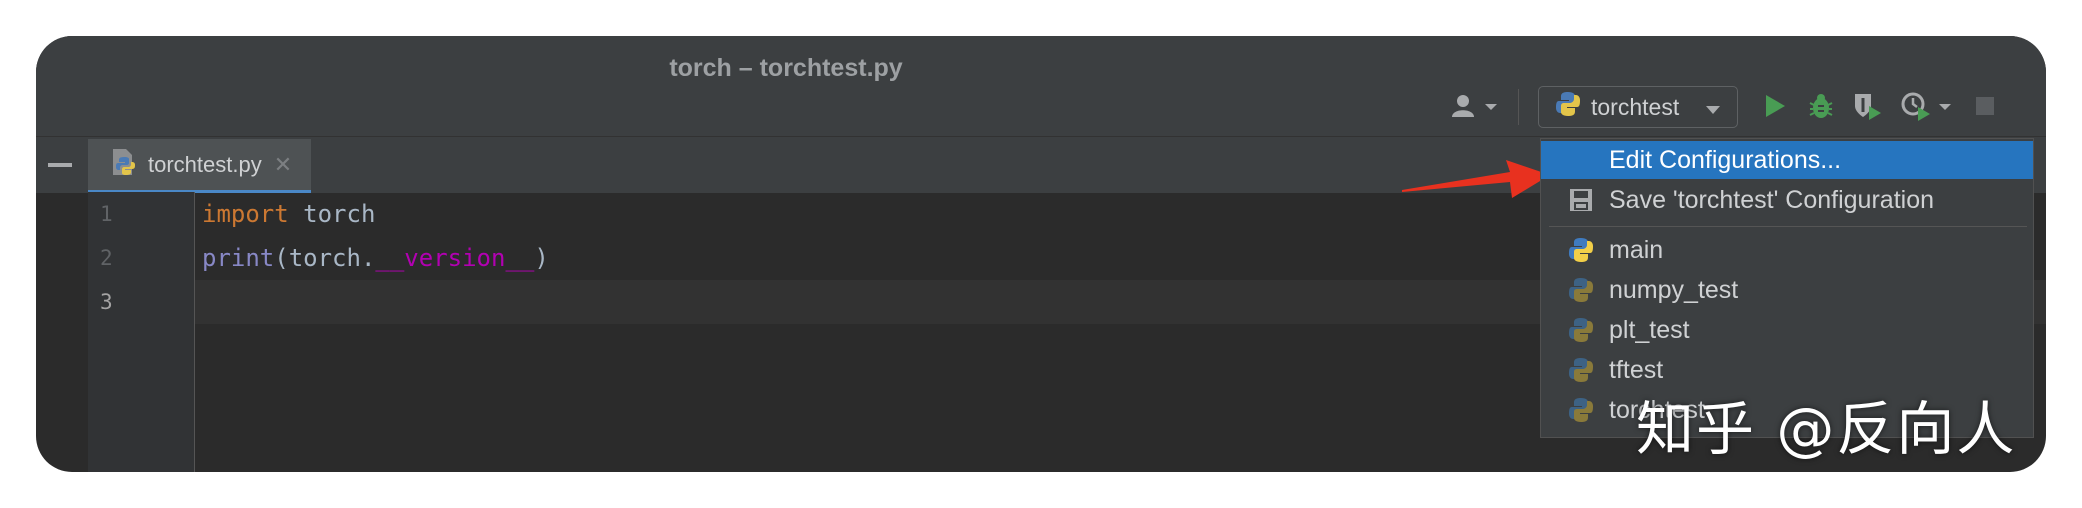 This screenshot has height=508, width=2082. I want to click on run-config-selector: torchtest, so click(1638, 107).